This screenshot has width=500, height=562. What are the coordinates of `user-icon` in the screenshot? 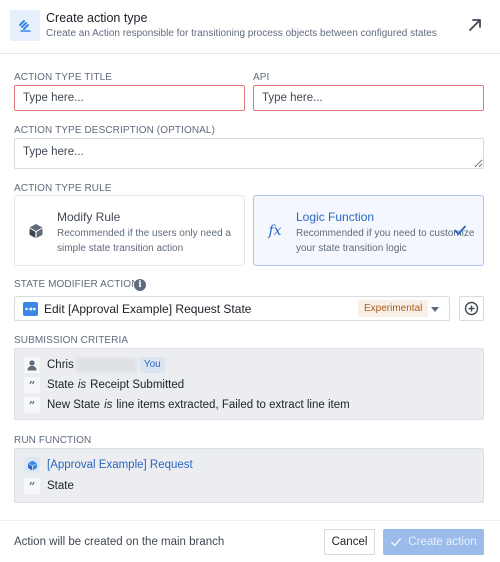 It's located at (32, 365).